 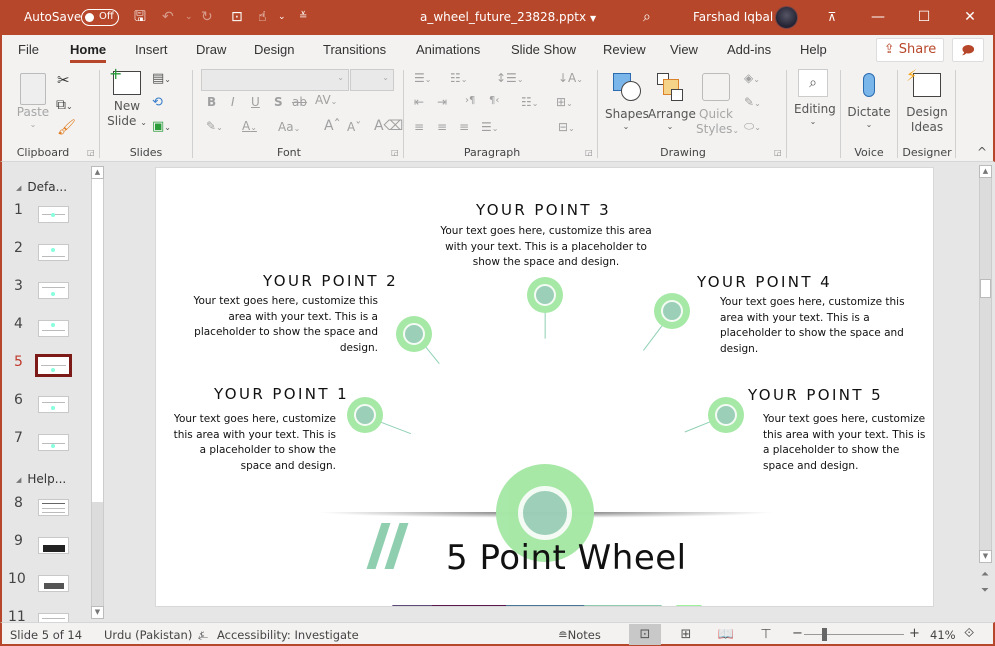 What do you see at coordinates (752, 78) in the screenshot?
I see `shape-fill-icon: ◈⌄` at bounding box center [752, 78].